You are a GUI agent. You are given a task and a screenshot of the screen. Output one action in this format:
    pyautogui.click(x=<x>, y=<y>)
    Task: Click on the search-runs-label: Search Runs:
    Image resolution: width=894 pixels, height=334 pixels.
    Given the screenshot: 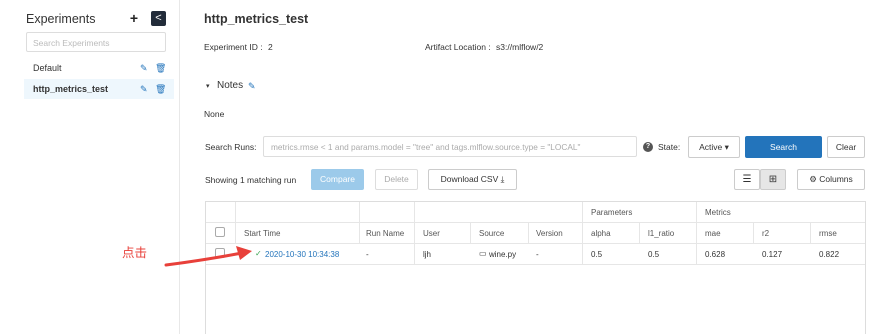 What is the action you would take?
    pyautogui.click(x=231, y=147)
    